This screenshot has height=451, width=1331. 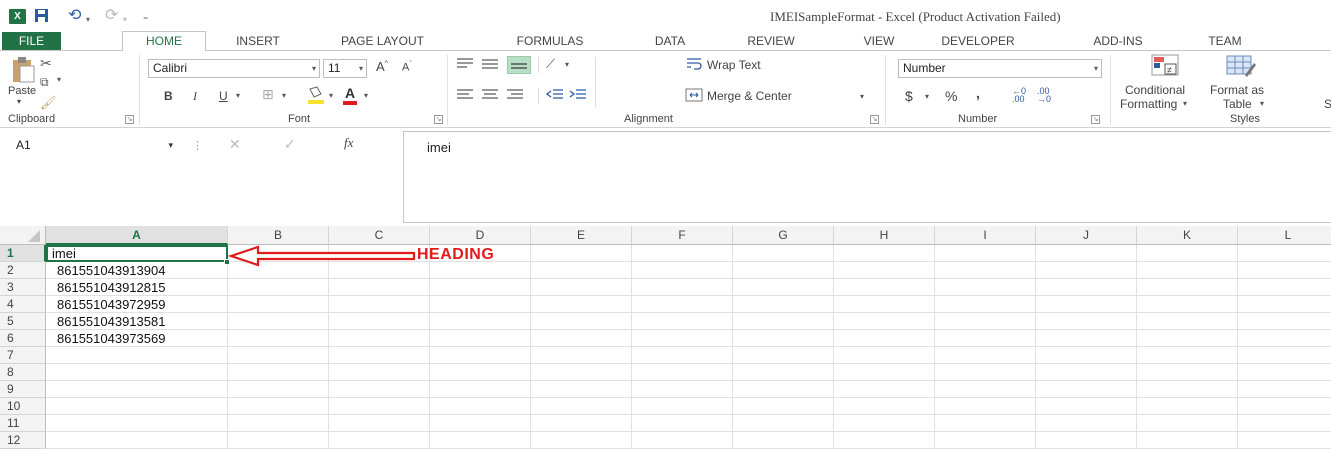 I want to click on cell-g2, so click(x=783, y=270).